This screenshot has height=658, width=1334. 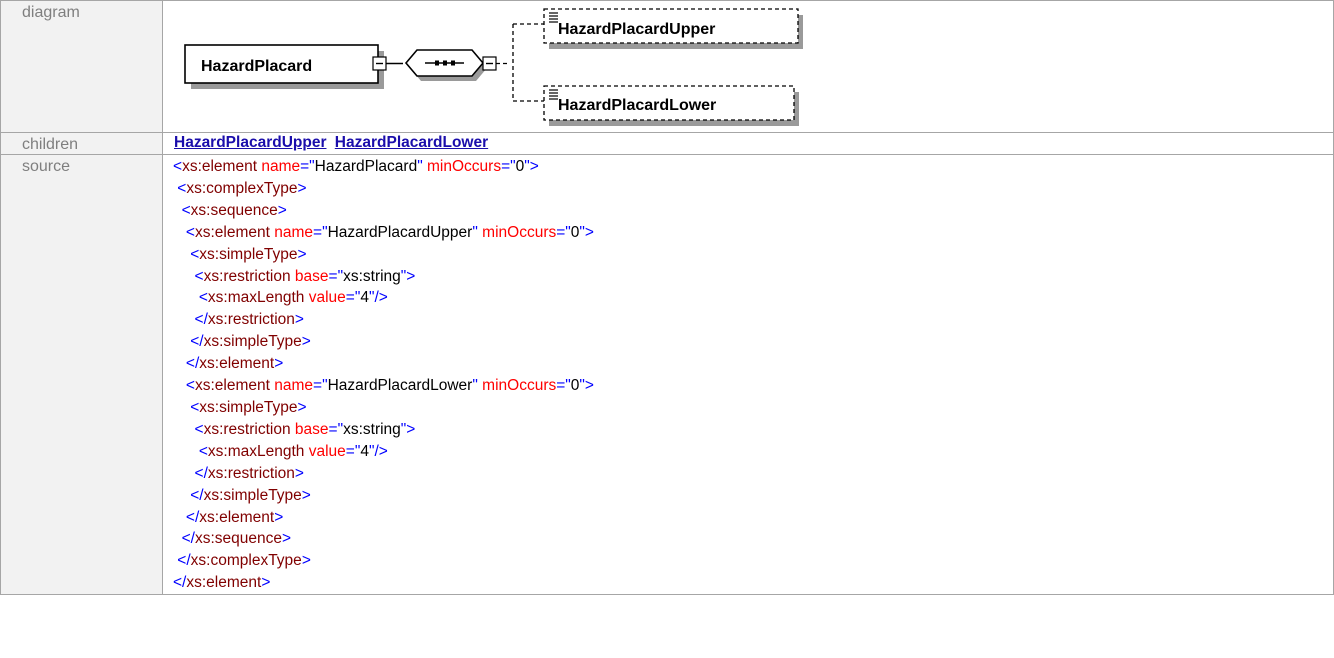 I want to click on child-link-lower: HazardPlacardLower, so click(x=411, y=142).